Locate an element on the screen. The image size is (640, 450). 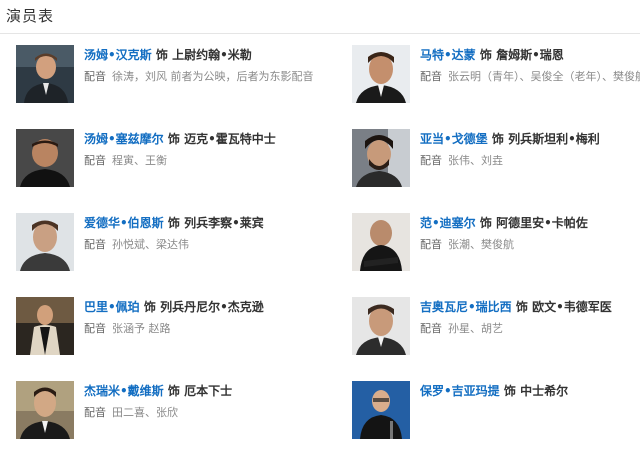
dubbing-voices: 程寅、王衡 is located at coordinates (139, 160).